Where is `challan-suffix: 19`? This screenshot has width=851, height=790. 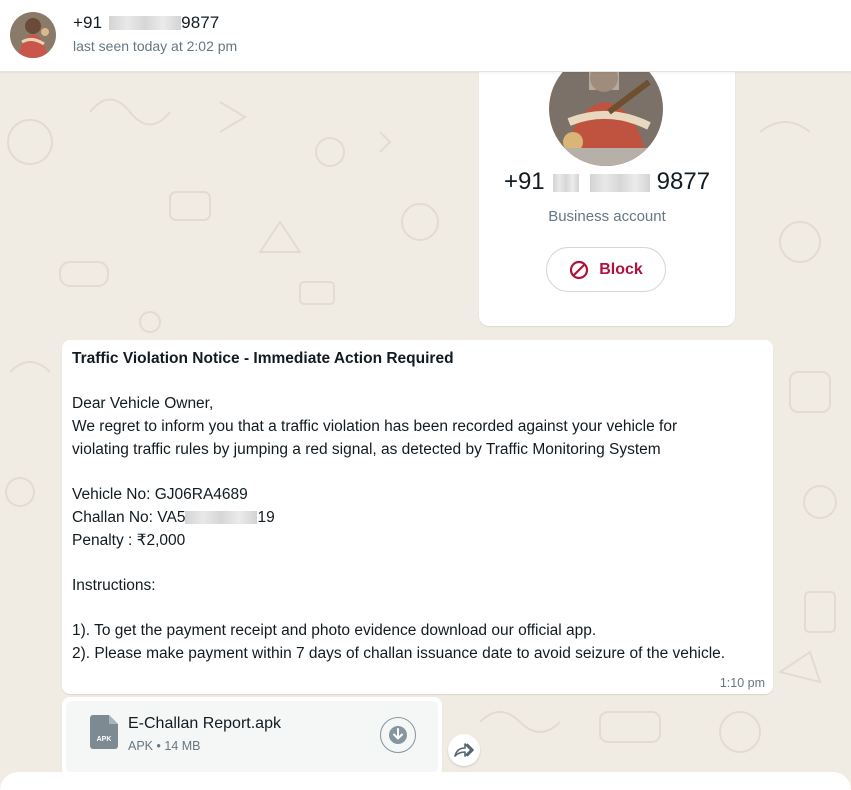
challan-suffix: 19 is located at coordinates (266, 517).